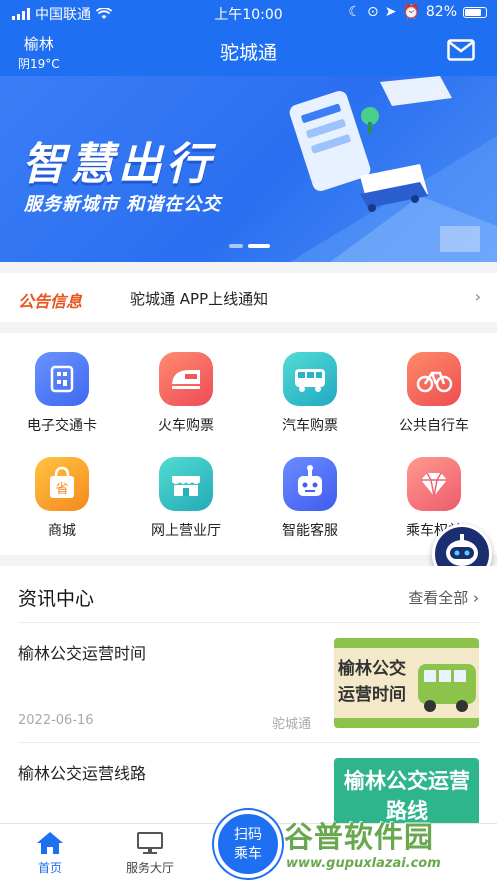 This screenshot has width=497, height=883. Describe the element at coordinates (461, 50) in the screenshot. I see `mail-icon` at that location.